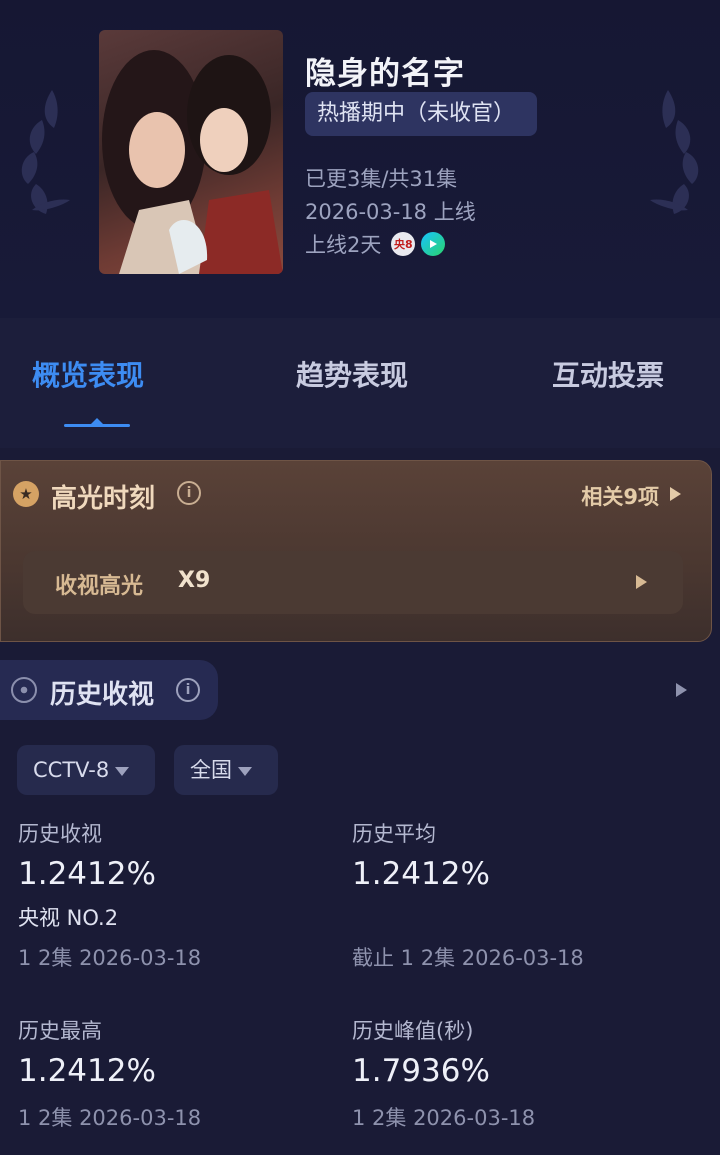 The height and width of the screenshot is (1155, 720). Describe the element at coordinates (608, 374) in the screenshot. I see `tab-vote: 互动投票` at that location.